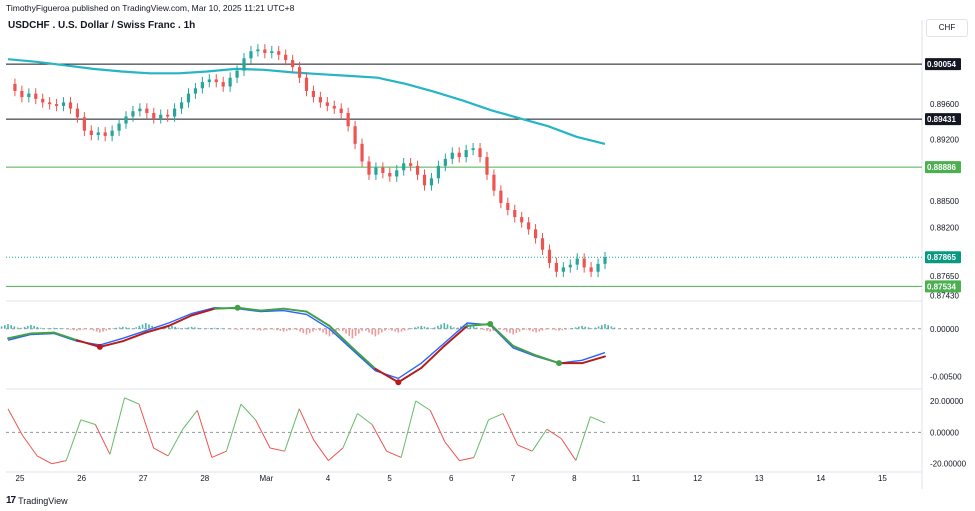 This screenshot has height=511, width=975. Describe the element at coordinates (946, 377) in the screenshot. I see `macd-tick-label: -0.00500` at that location.